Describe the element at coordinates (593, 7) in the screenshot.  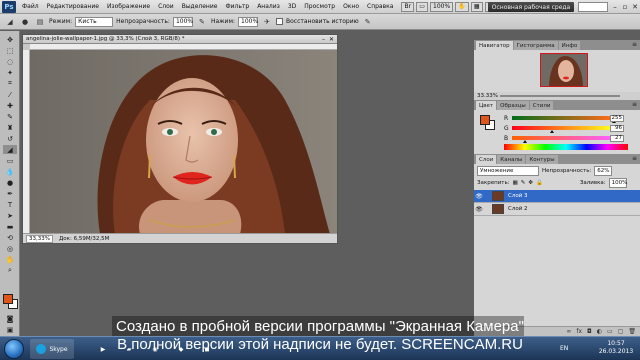
I see `search-input` at that location.